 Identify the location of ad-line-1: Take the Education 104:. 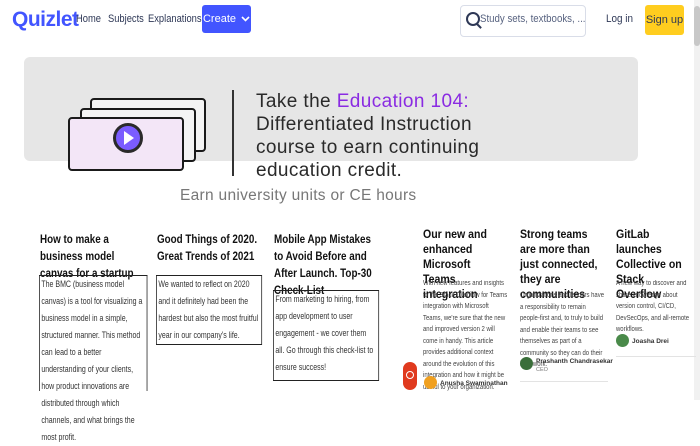
(363, 101).